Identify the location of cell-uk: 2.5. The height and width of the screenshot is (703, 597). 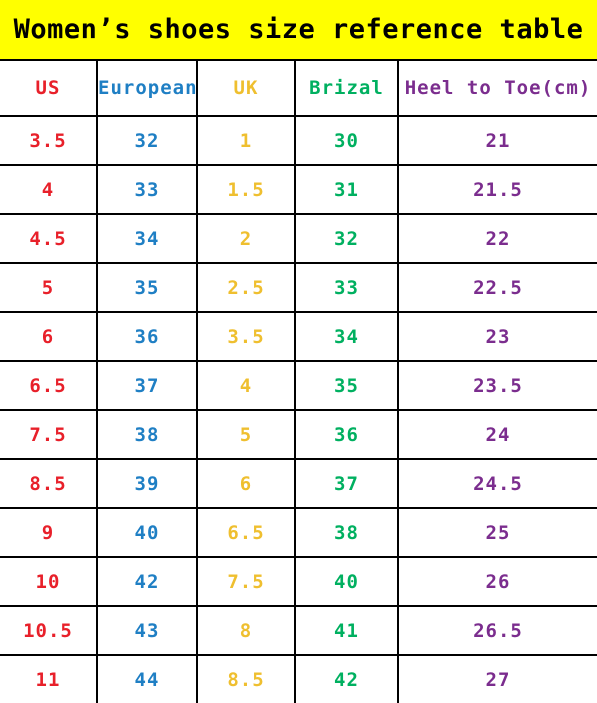
(246, 288).